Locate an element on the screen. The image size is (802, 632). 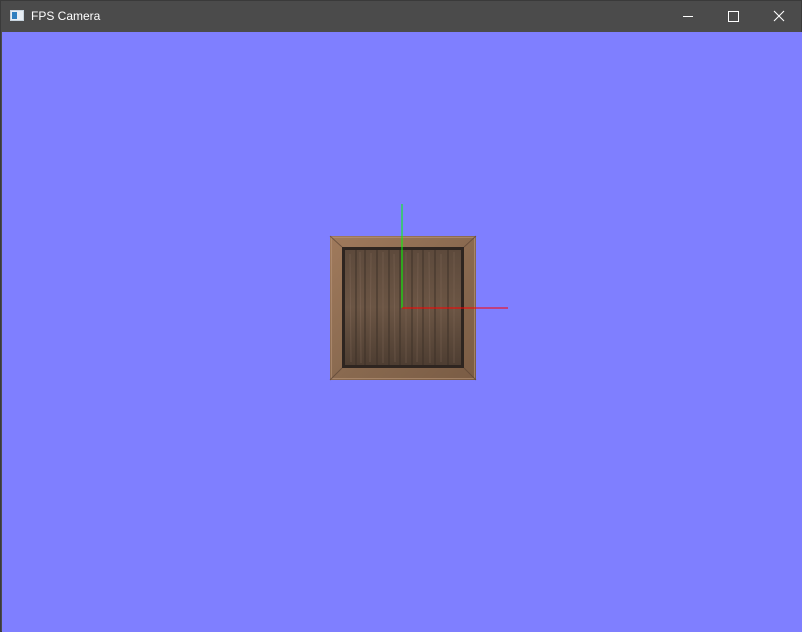
window-title: FPS Camera is located at coordinates (66, 16).